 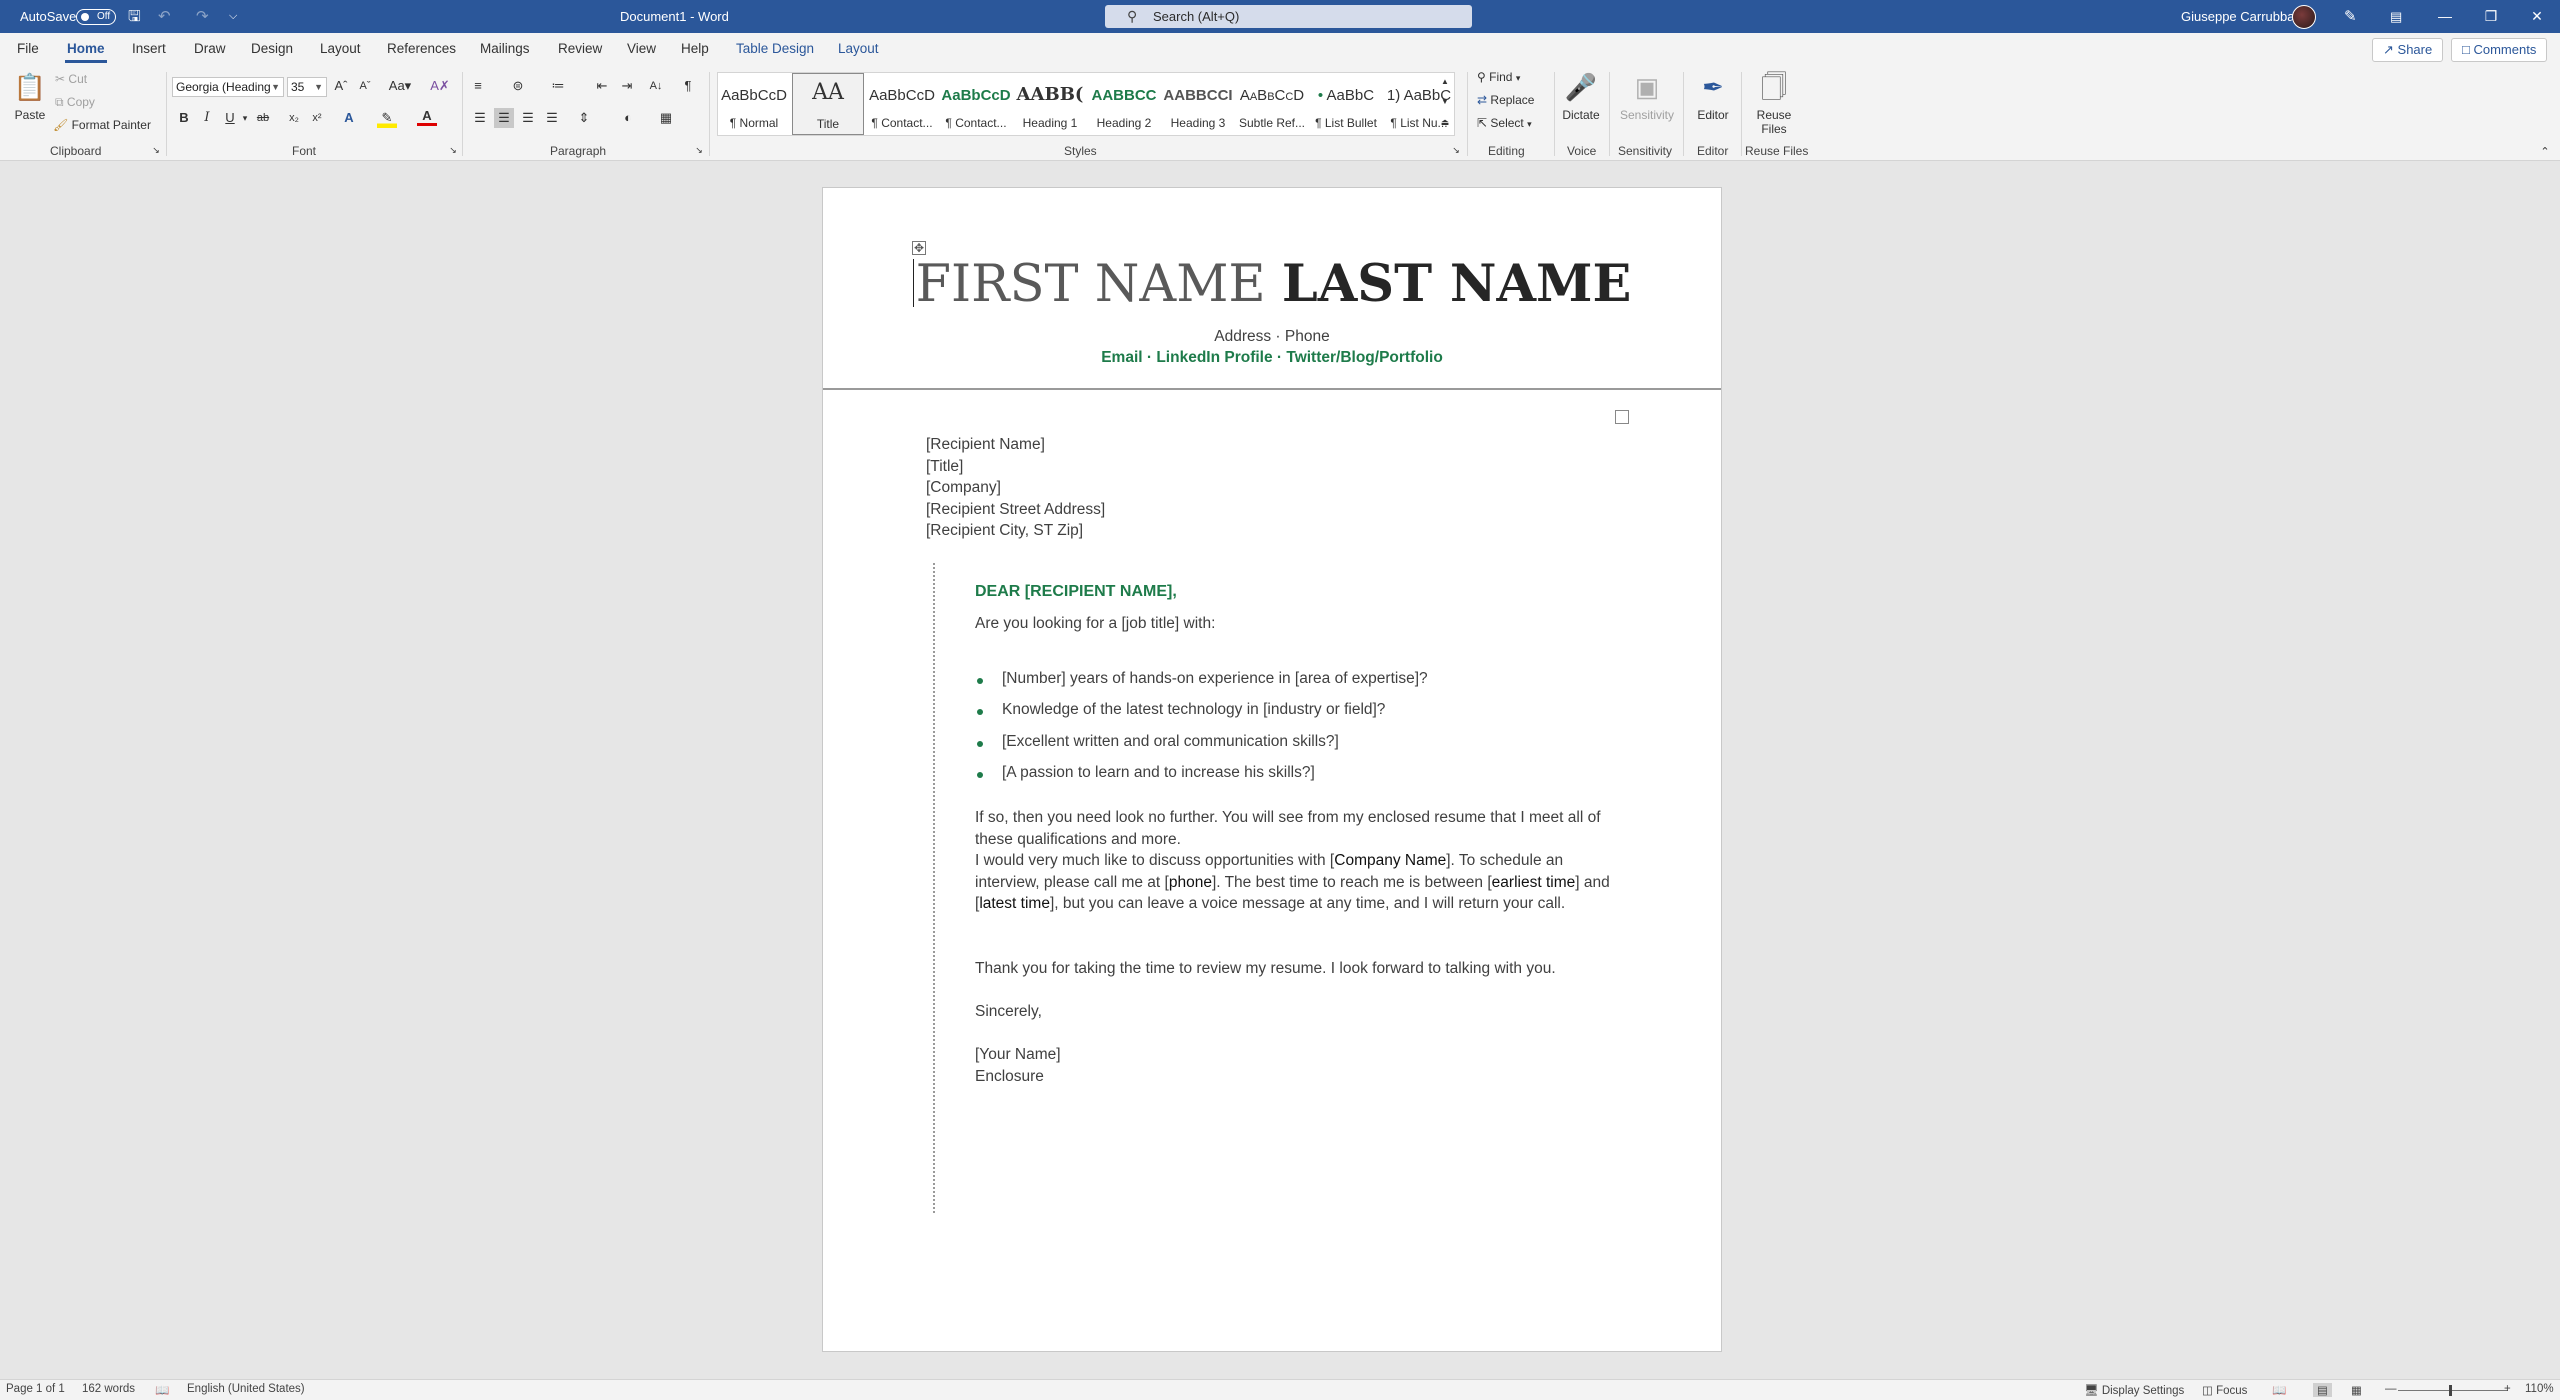 What do you see at coordinates (2396, 16) in the screenshot?
I see `ribbon-display-icon: ▤` at bounding box center [2396, 16].